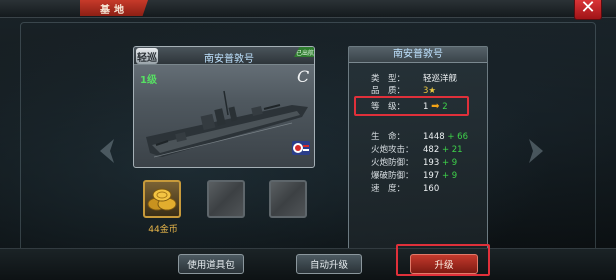 The height and width of the screenshot is (280, 616). Describe the element at coordinates (388, 137) in the screenshot. I see `info-label: 生 命：` at that location.